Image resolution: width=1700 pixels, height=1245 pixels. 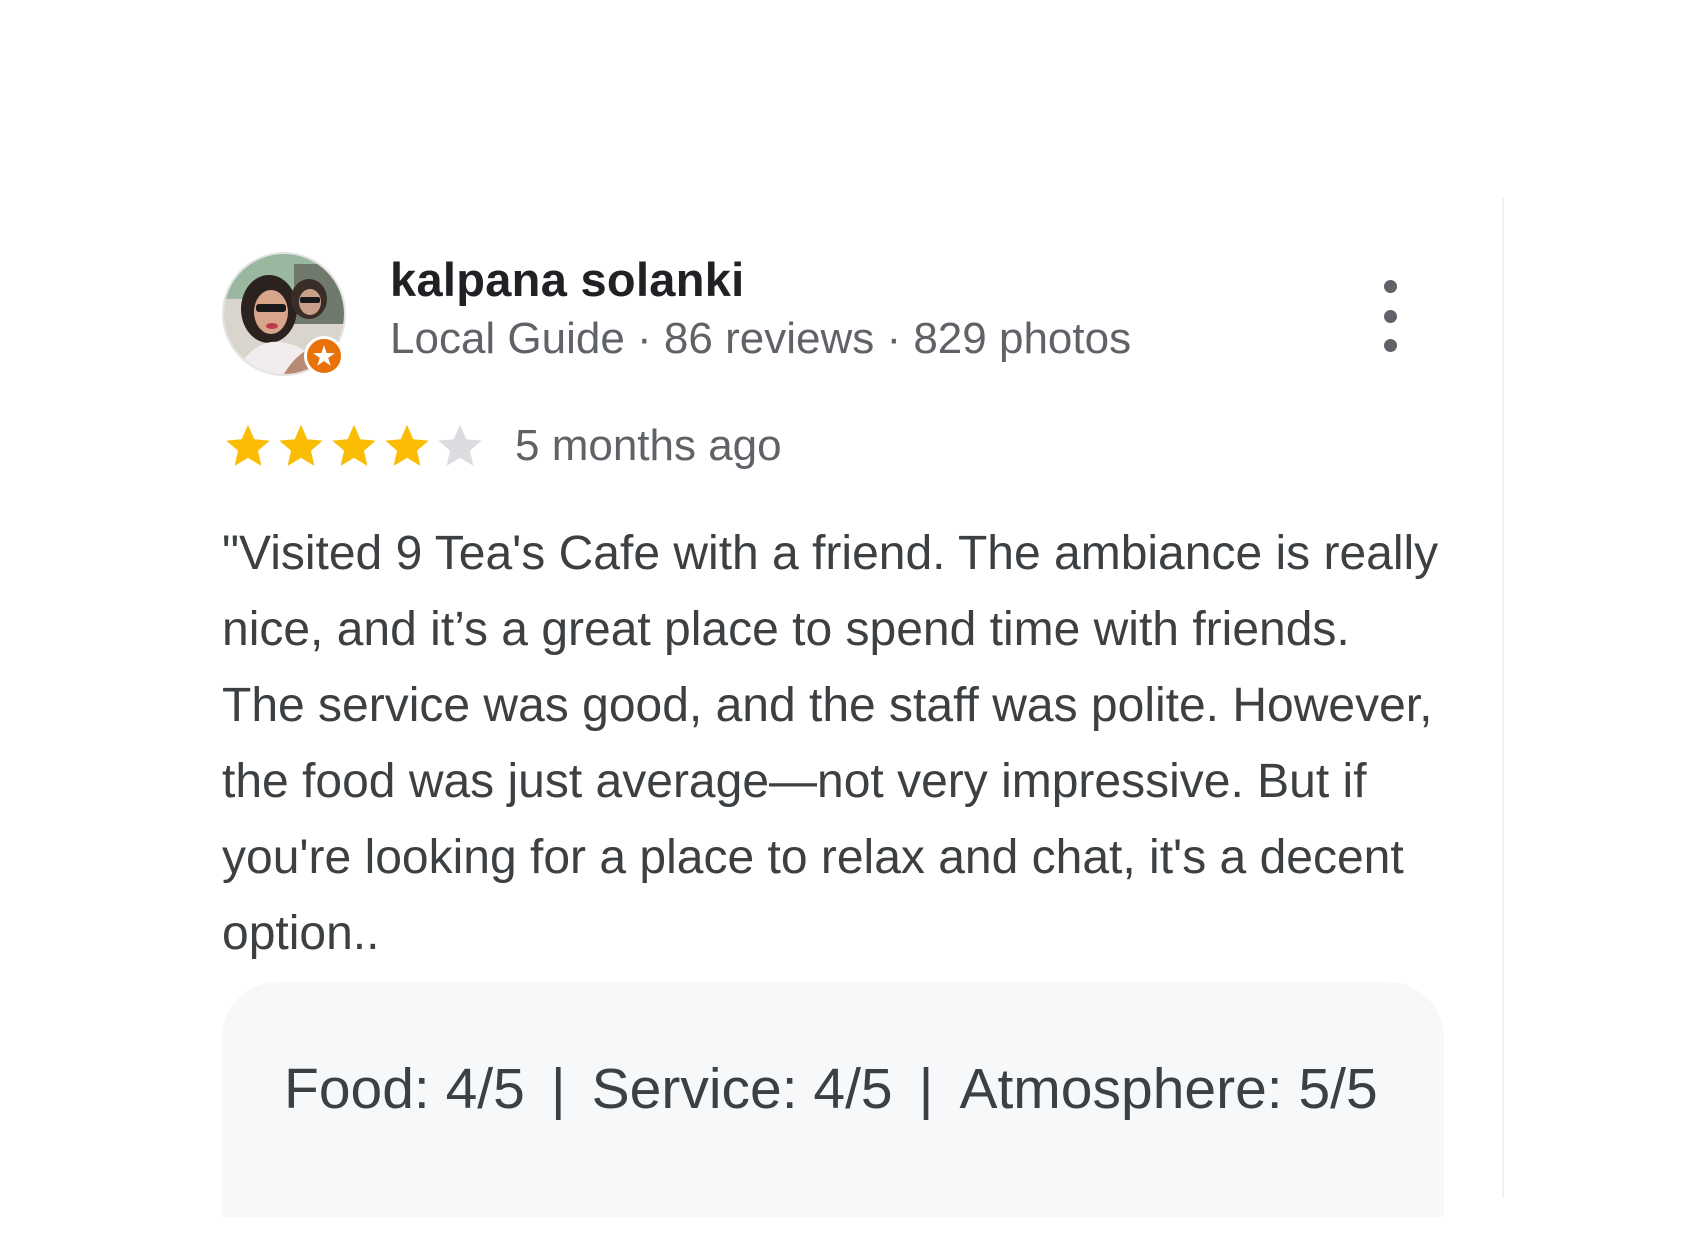 I want to click on food-rating: Food: 4/5, so click(x=404, y=1089).